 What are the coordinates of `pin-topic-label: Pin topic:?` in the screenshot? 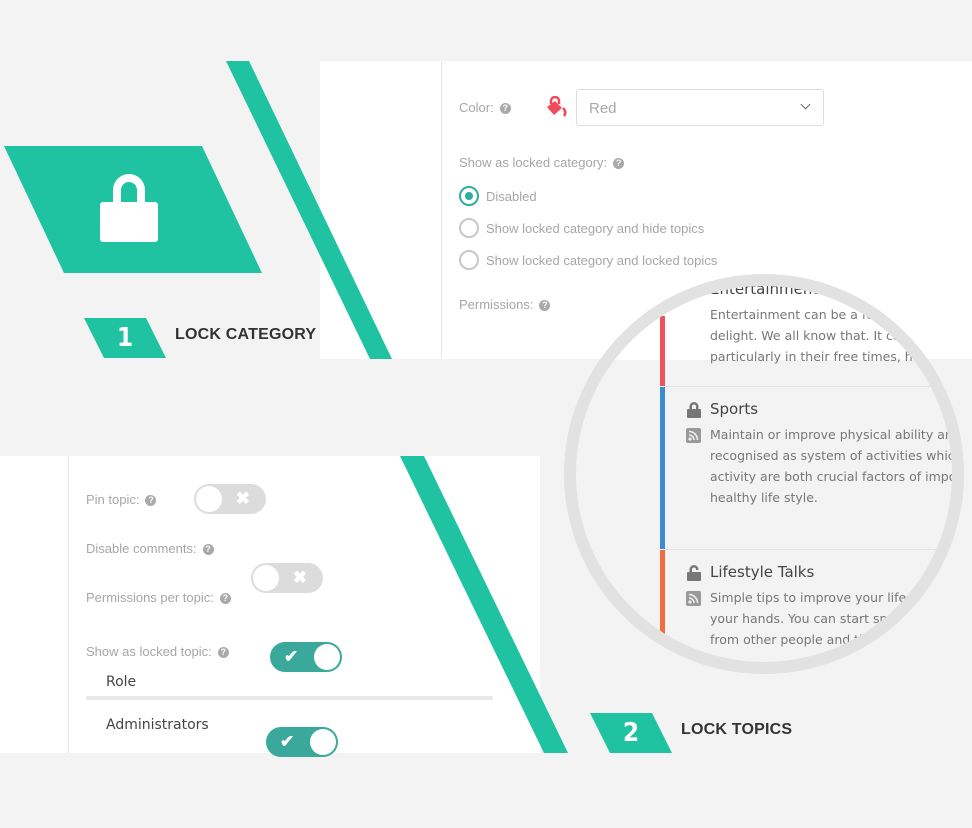 It's located at (121, 499).